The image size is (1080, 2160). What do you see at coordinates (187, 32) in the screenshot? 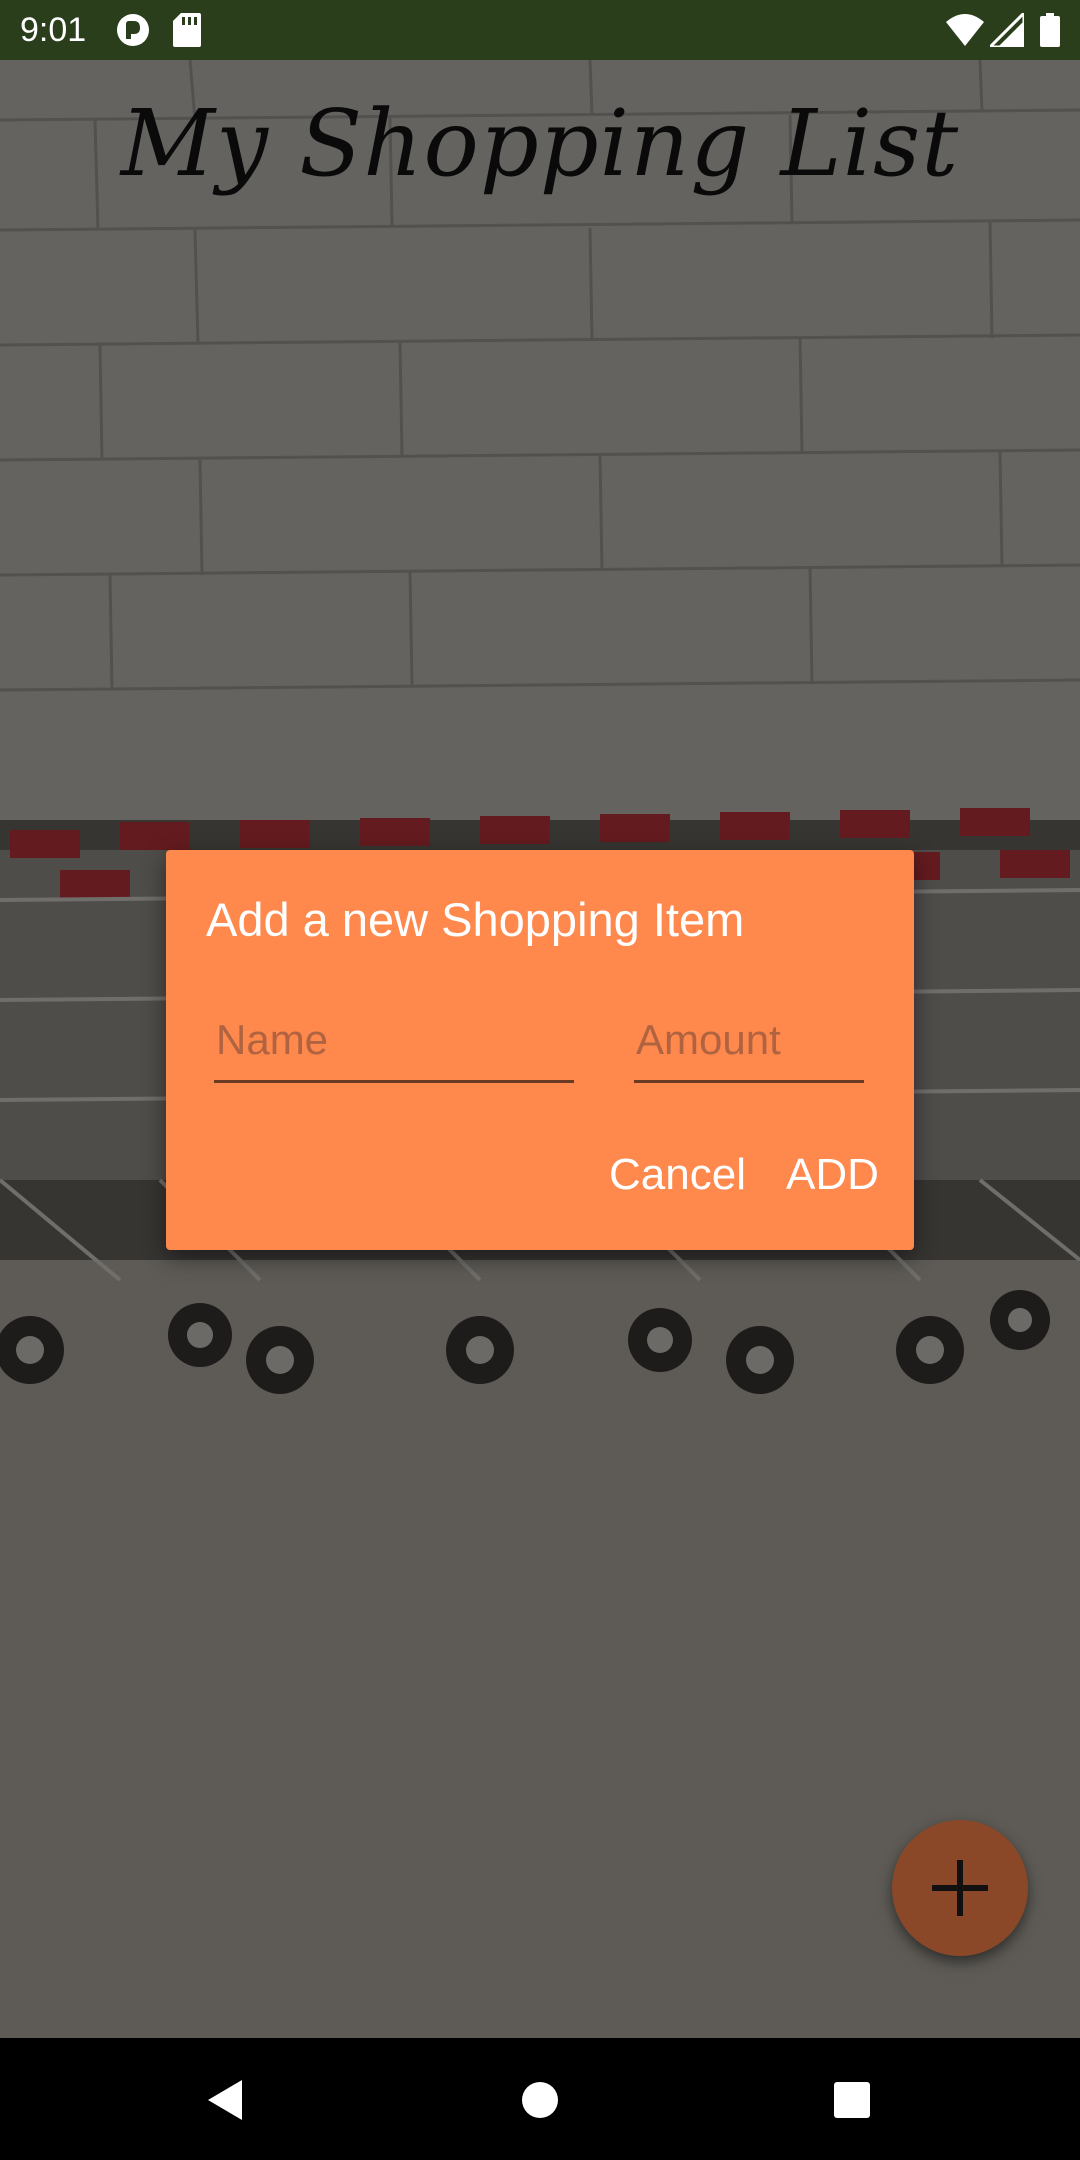
I see `sd-card-icon` at bounding box center [187, 32].